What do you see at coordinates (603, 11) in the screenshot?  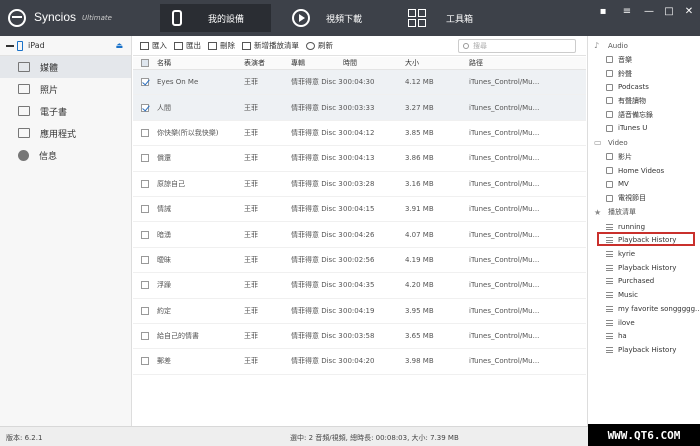 I see `chat-icon: ▪` at bounding box center [603, 11].